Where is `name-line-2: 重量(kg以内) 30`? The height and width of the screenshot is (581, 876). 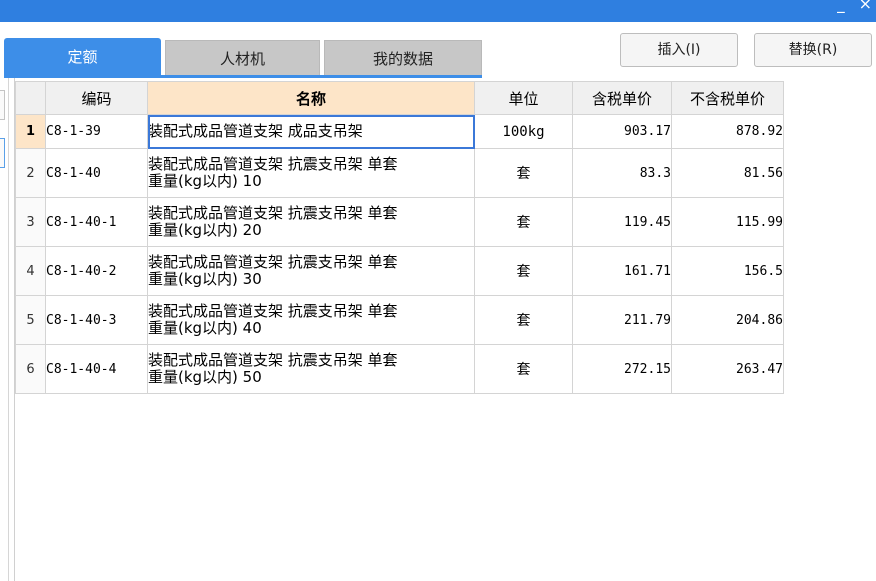
name-line-2: 重量(kg以内) 30 is located at coordinates (205, 279).